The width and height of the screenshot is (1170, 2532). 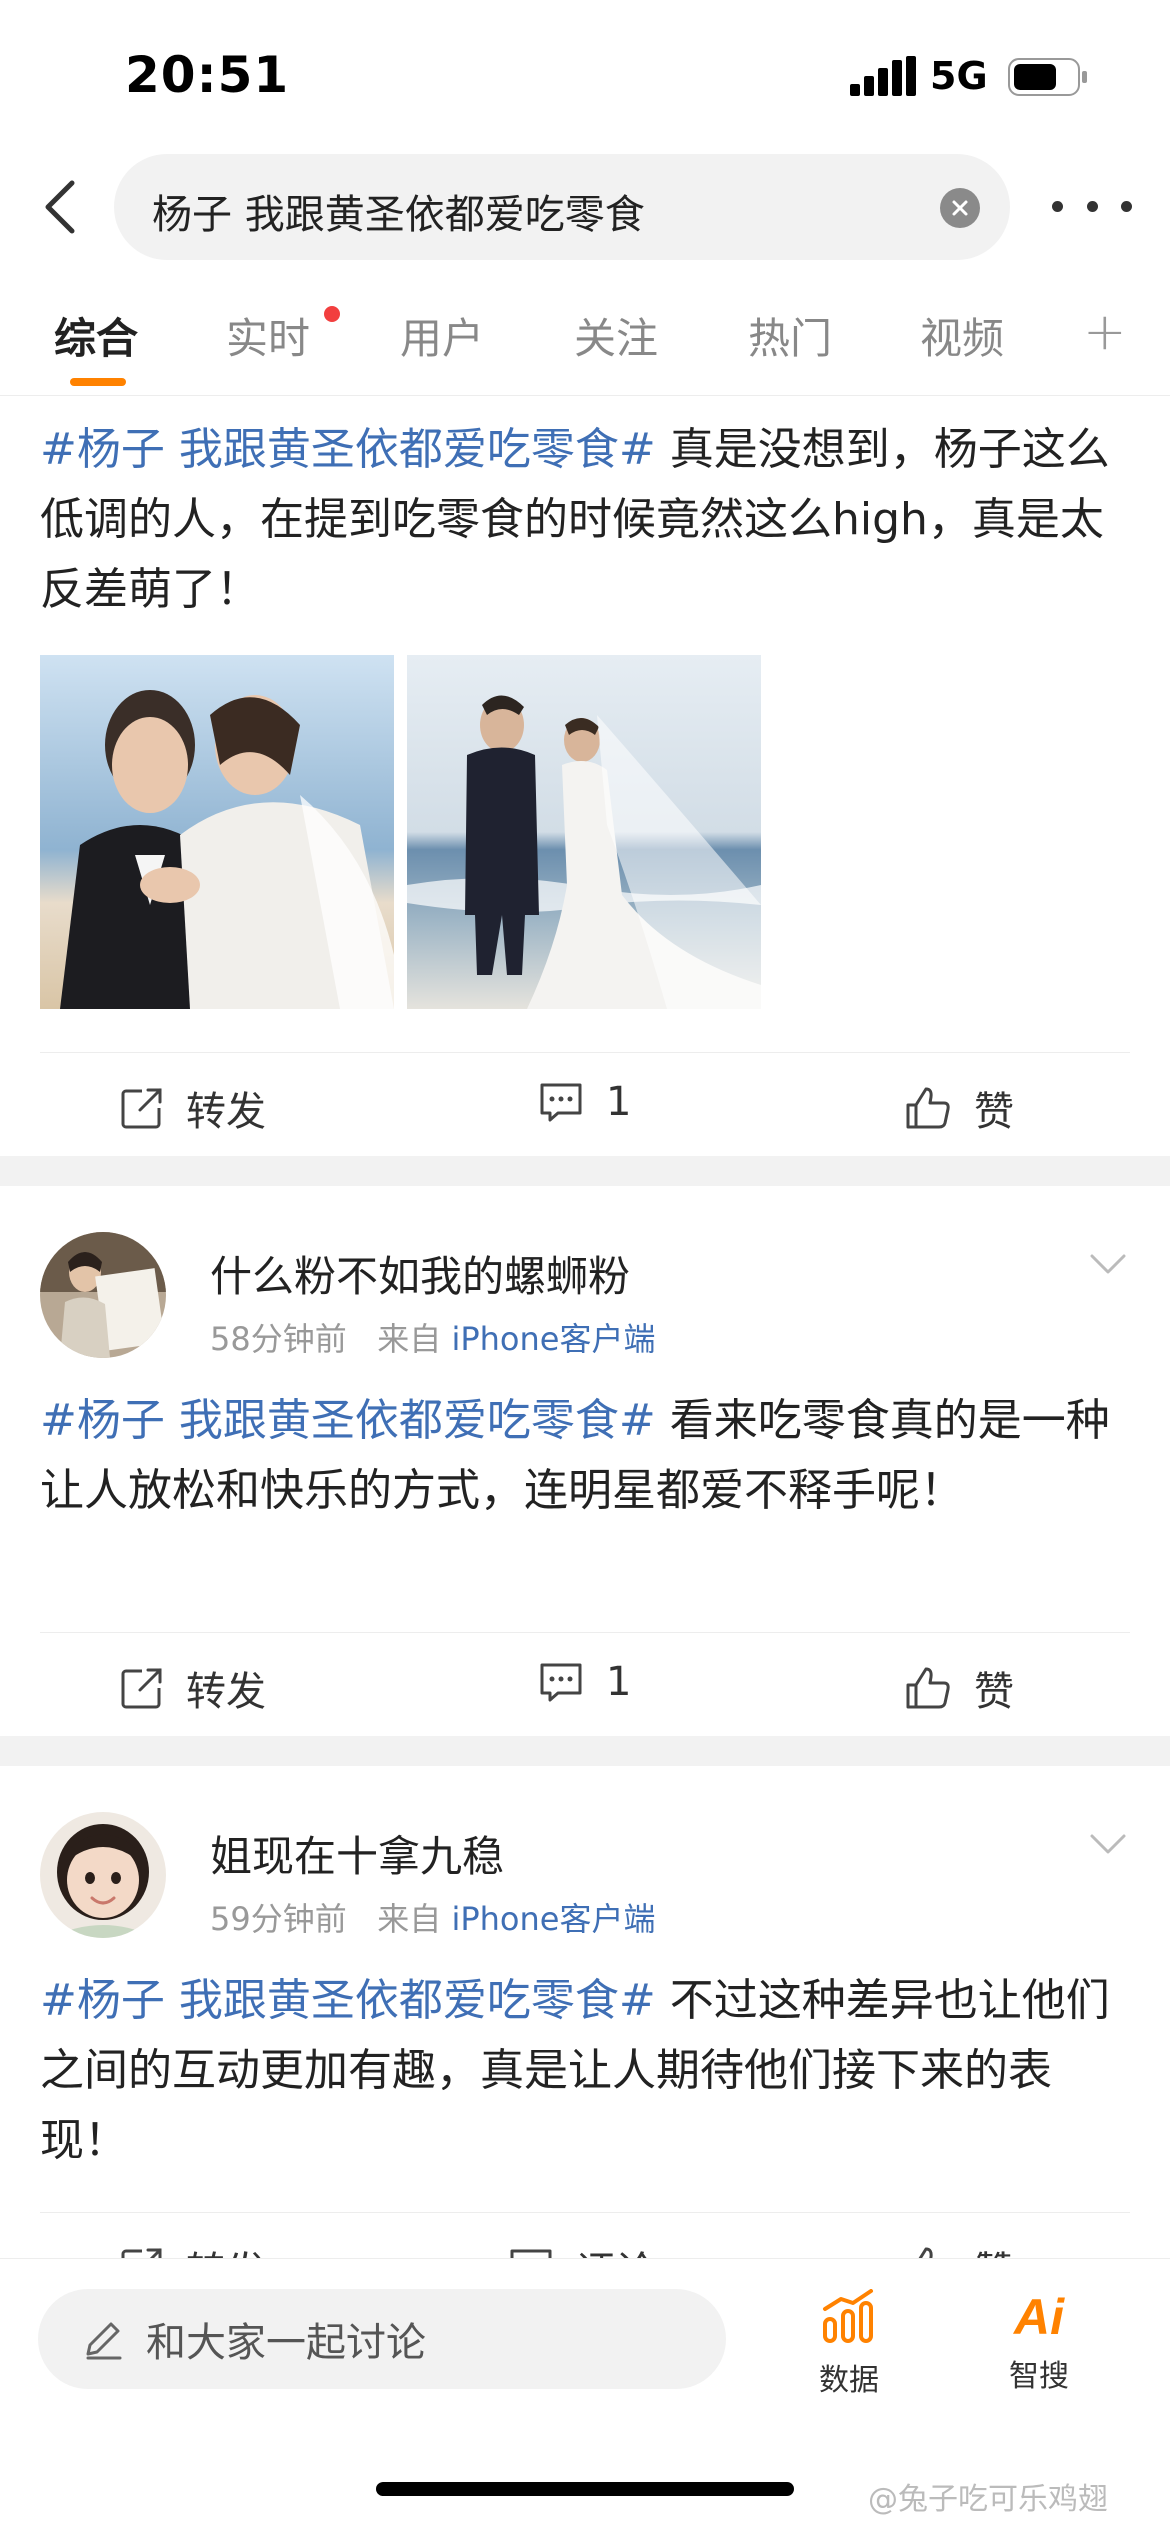 I want to click on chevron-left-icon, so click(x=60, y=207).